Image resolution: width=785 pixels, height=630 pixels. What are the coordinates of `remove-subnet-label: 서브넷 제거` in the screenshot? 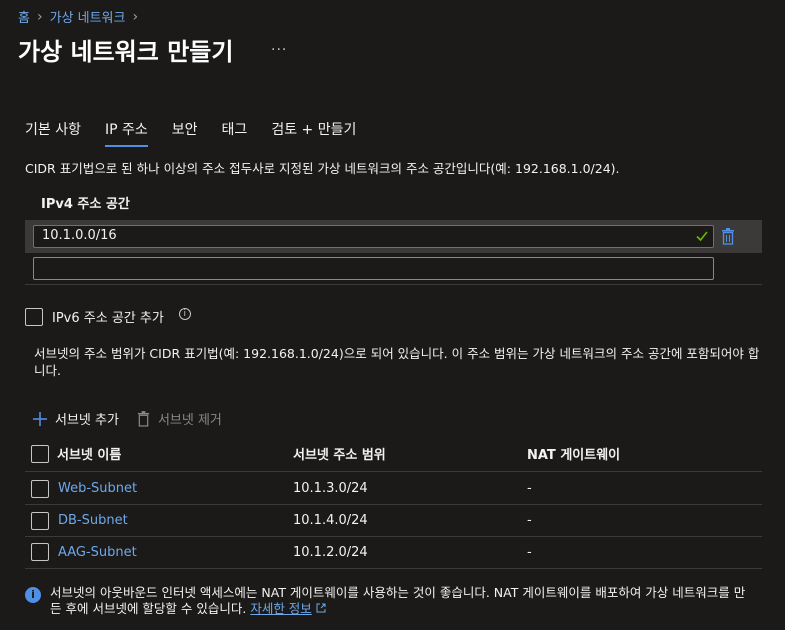 It's located at (189, 420).